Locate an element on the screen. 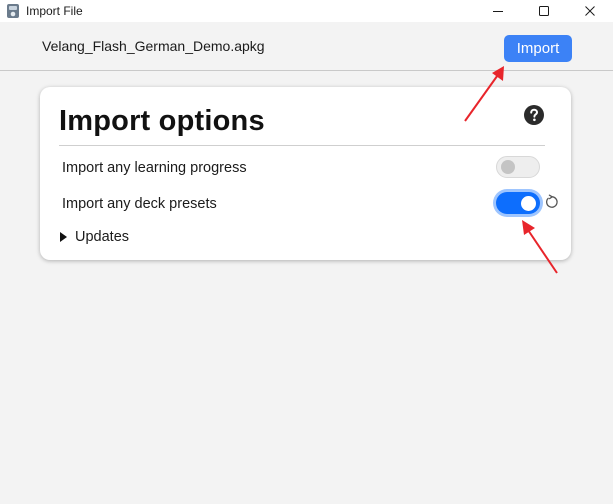  minimize-button is located at coordinates (498, 11).